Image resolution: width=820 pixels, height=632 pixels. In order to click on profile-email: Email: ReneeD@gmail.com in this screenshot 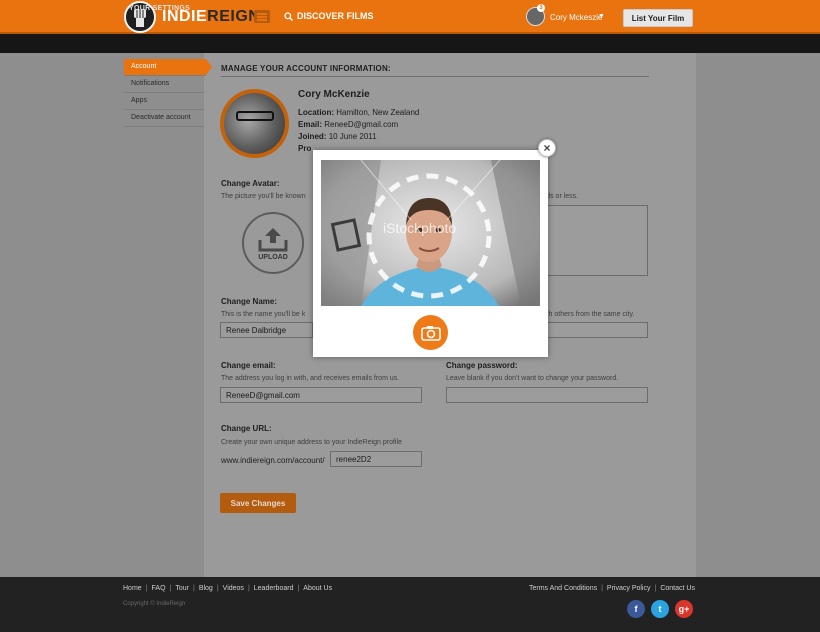, I will do `click(348, 124)`.